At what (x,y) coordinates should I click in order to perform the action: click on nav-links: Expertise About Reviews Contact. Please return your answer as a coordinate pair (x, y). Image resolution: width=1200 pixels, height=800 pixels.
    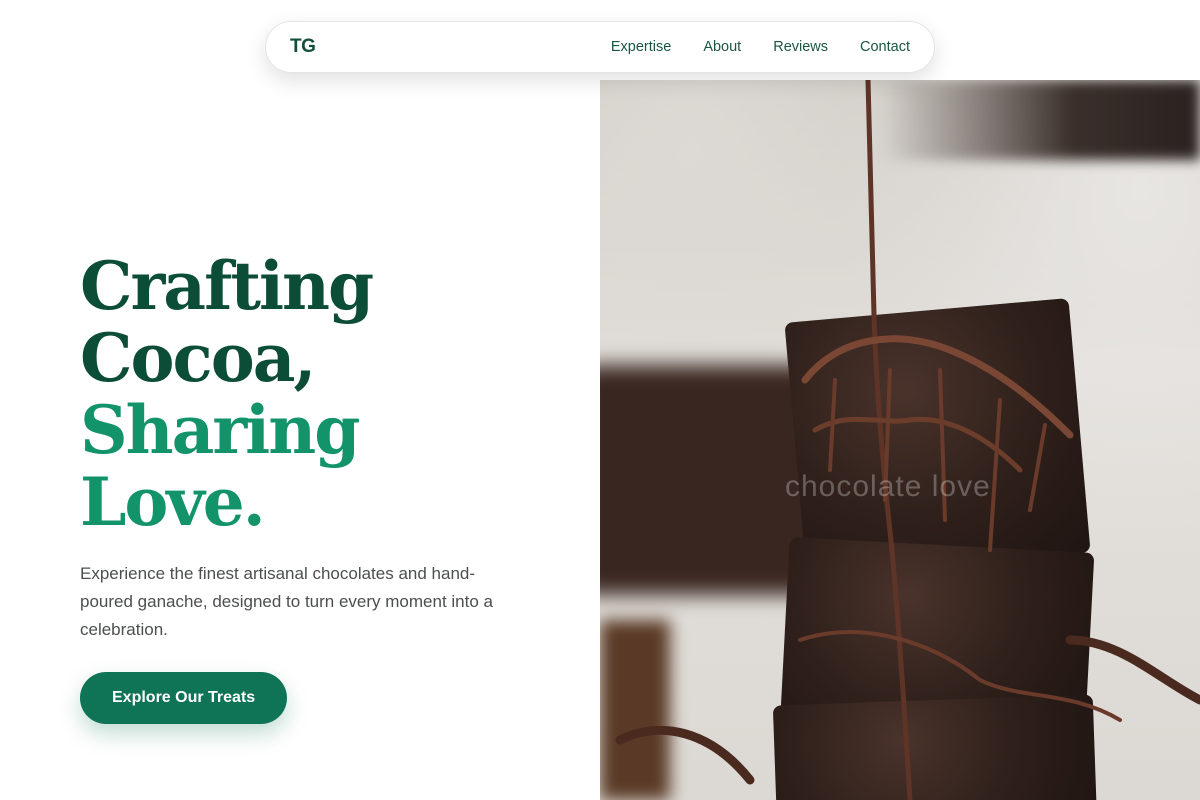
    Looking at the image, I should click on (760, 47).